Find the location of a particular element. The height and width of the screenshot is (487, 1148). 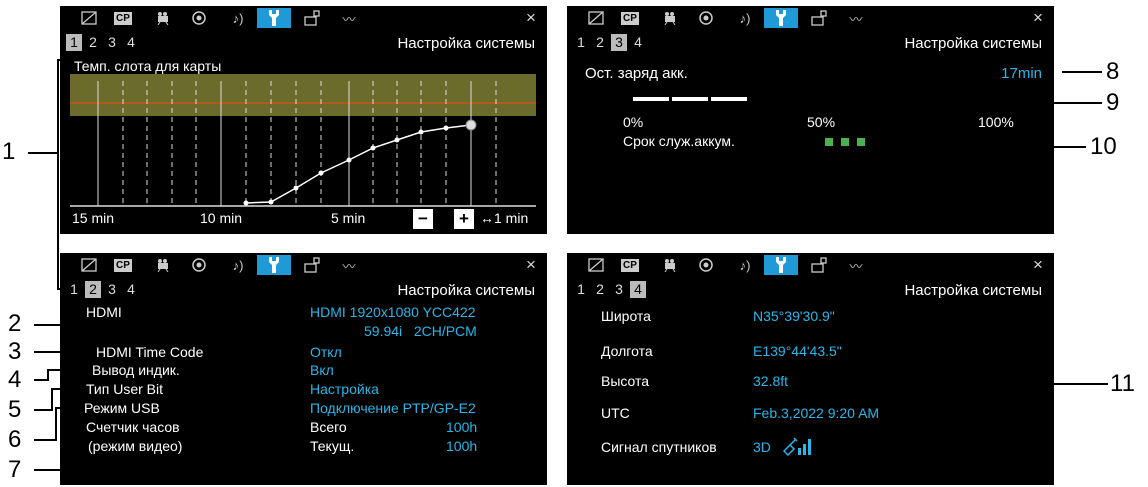

callout-1: 1 is located at coordinates (9, 151).